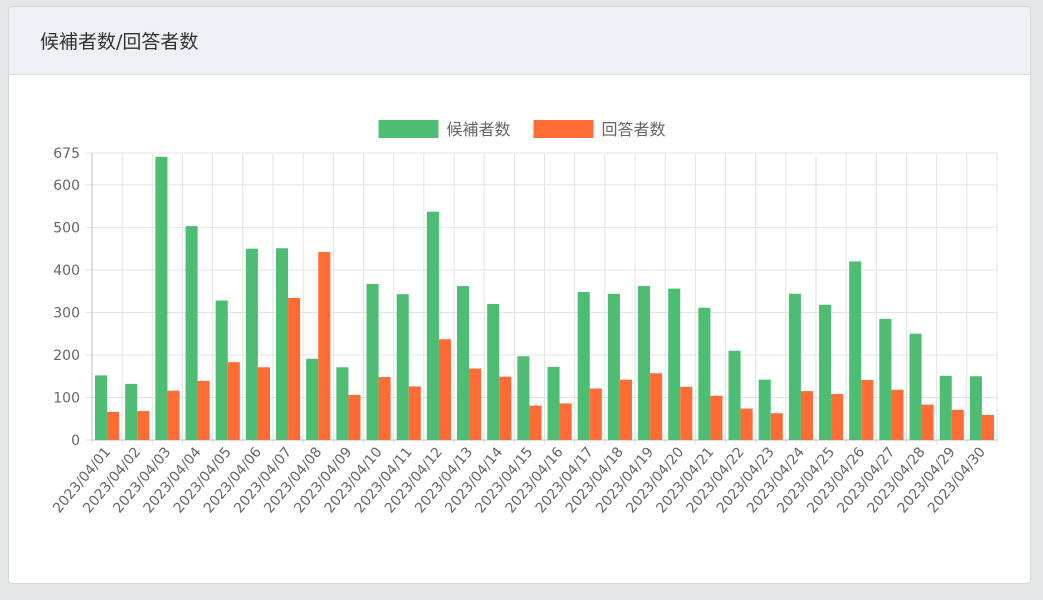 This screenshot has width=1043, height=600. I want to click on y-tick-label: 400, so click(66, 271).